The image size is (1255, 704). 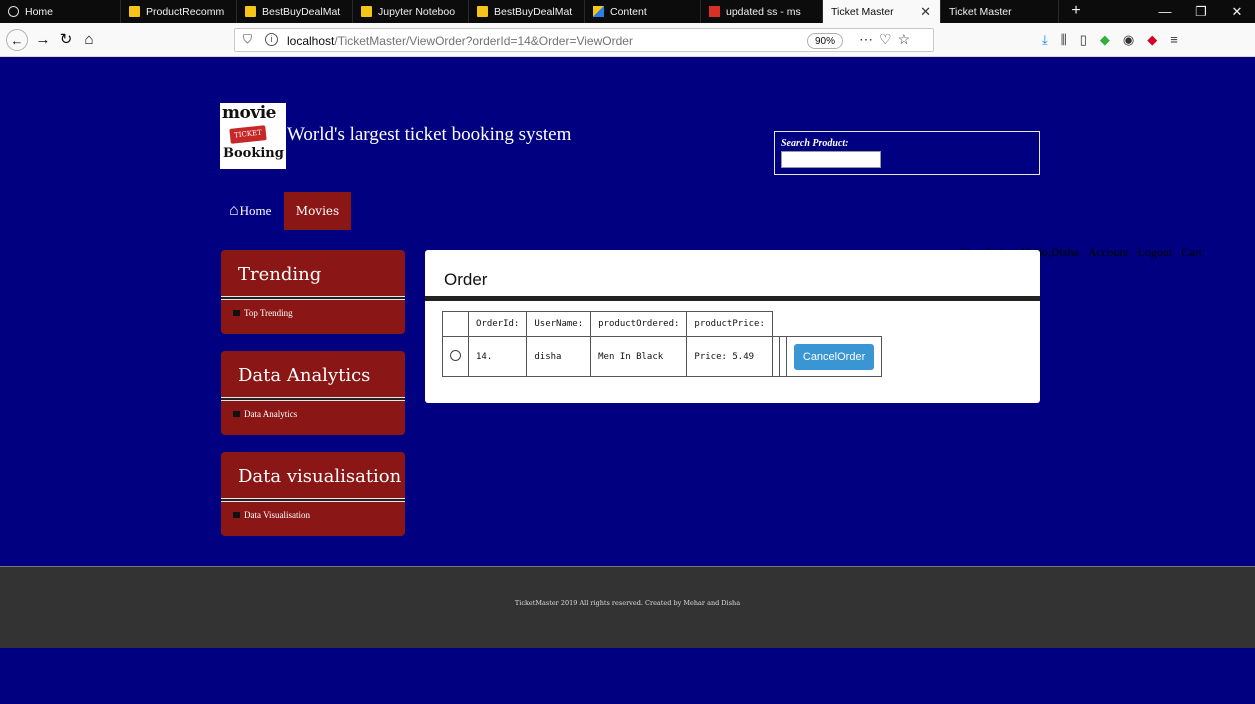 What do you see at coordinates (271, 414) in the screenshot?
I see `sidebar-item-label: Data Analytics` at bounding box center [271, 414].